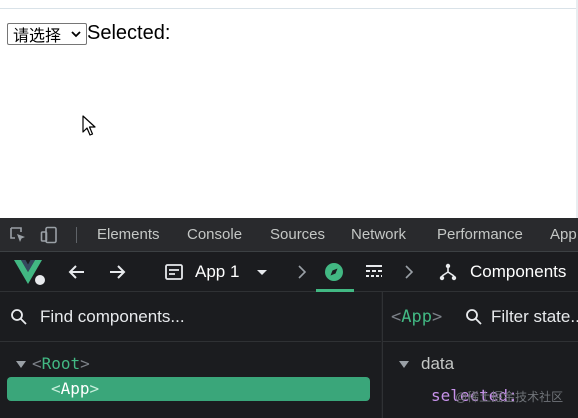  What do you see at coordinates (117, 272) in the screenshot?
I see `forward-arrow-icon` at bounding box center [117, 272].